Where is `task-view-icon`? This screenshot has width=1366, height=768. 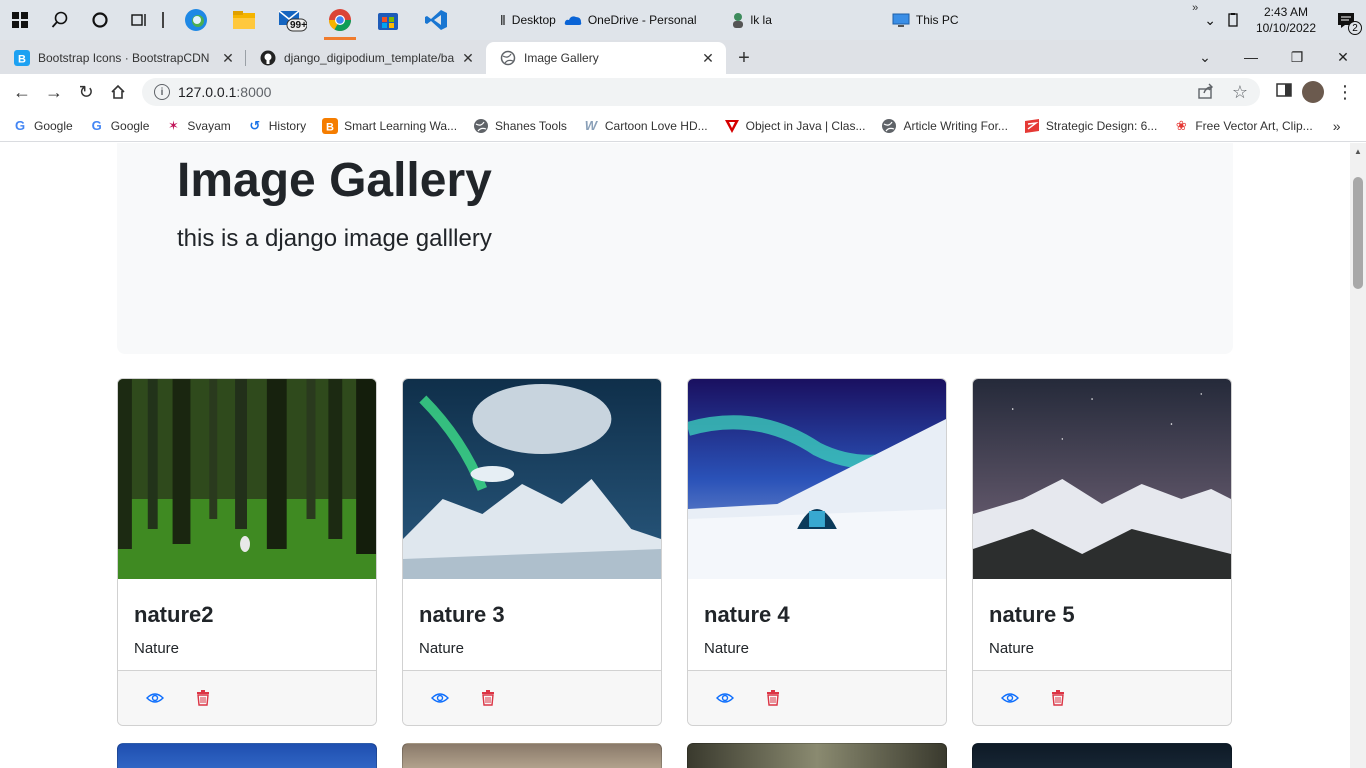
task-view-icon is located at coordinates (140, 20).